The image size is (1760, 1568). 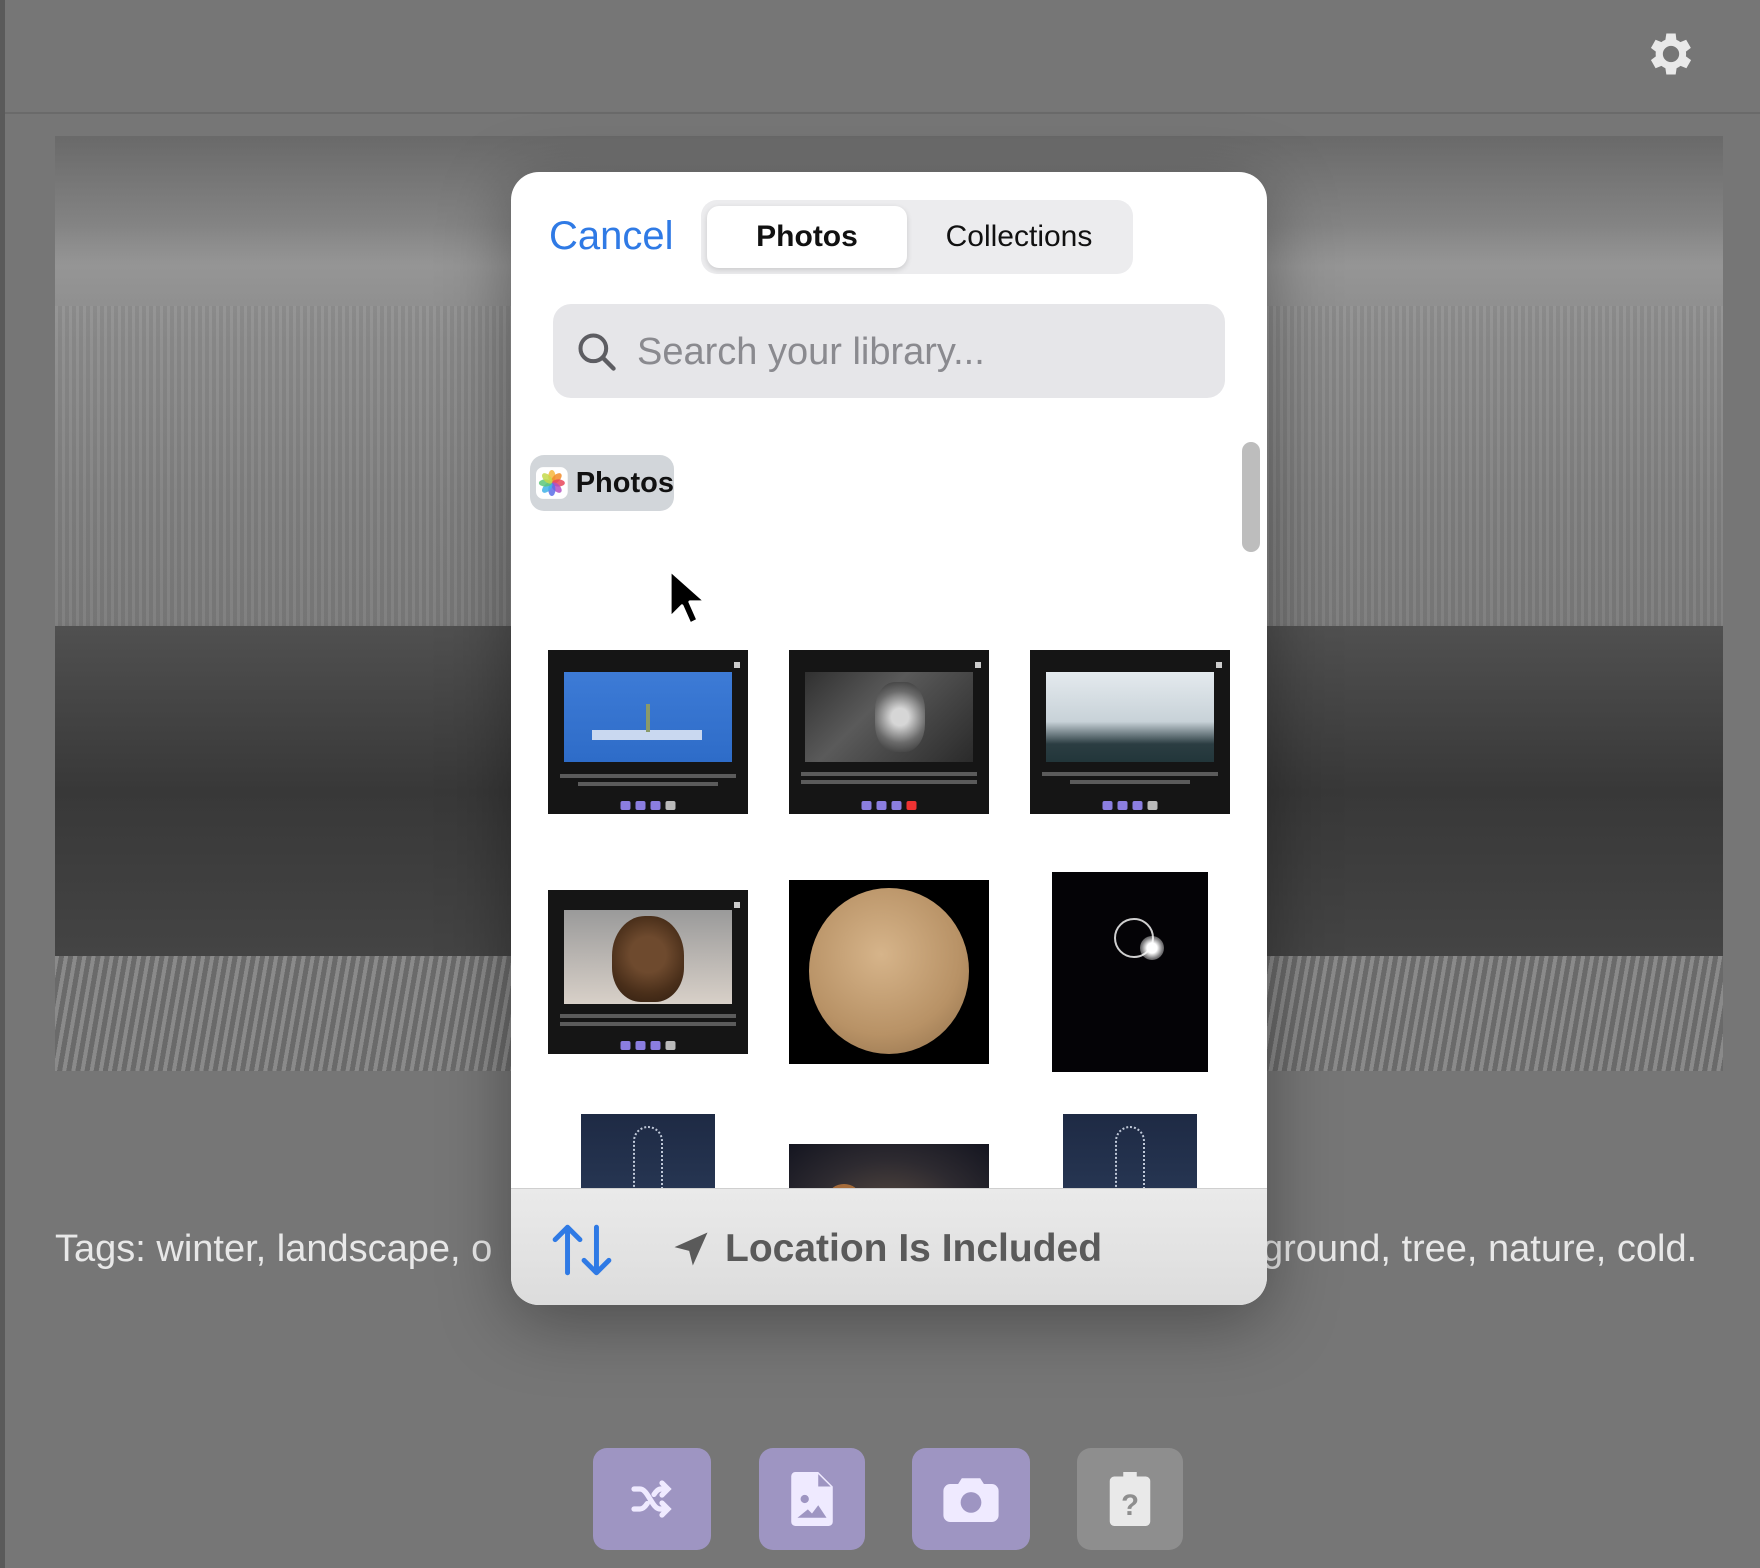 I want to click on picker-footer: Location Is Included, so click(x=889, y=1246).